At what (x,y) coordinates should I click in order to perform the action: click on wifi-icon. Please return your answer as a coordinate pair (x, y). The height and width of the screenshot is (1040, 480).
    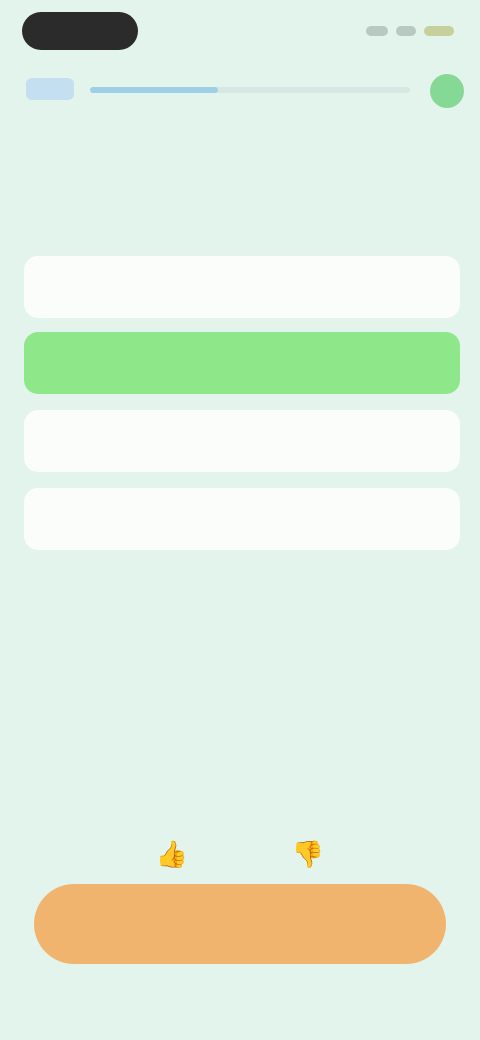
    Looking at the image, I should click on (406, 31).